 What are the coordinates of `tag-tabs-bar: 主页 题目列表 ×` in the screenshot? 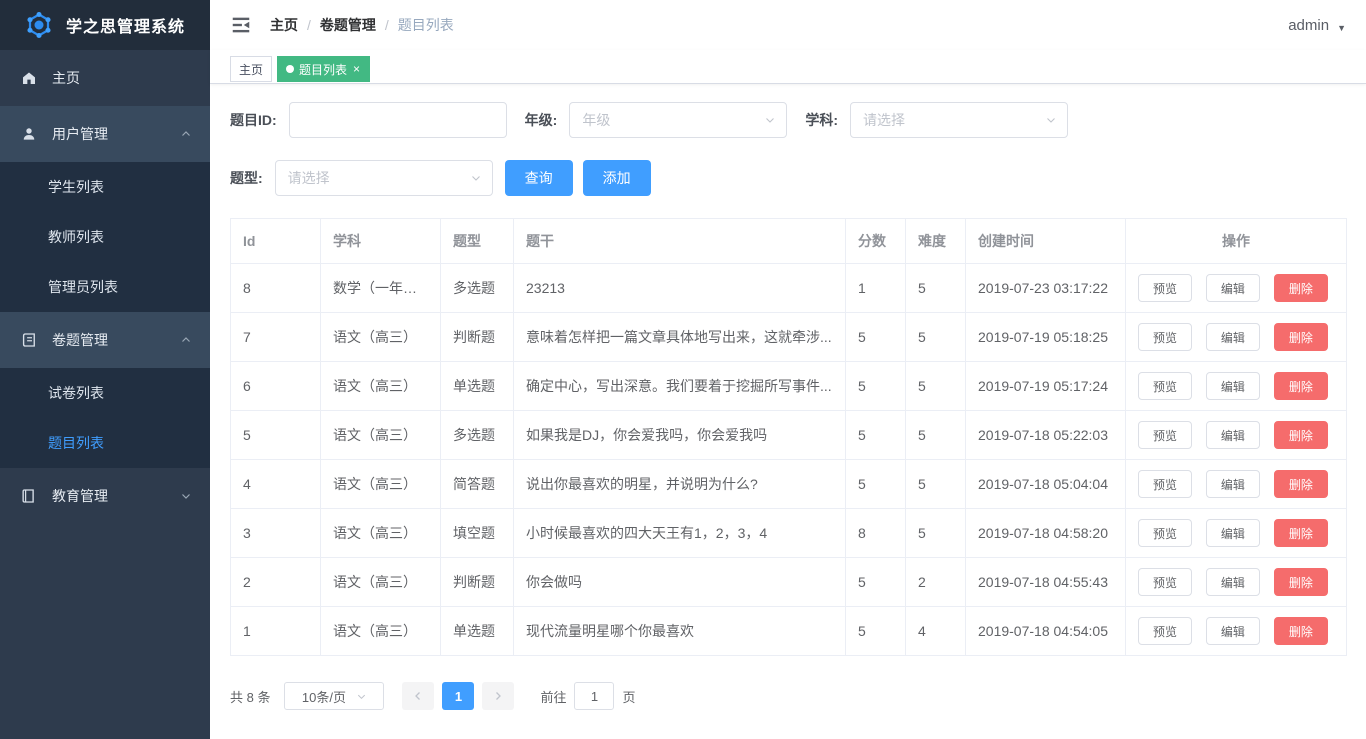 It's located at (788, 67).